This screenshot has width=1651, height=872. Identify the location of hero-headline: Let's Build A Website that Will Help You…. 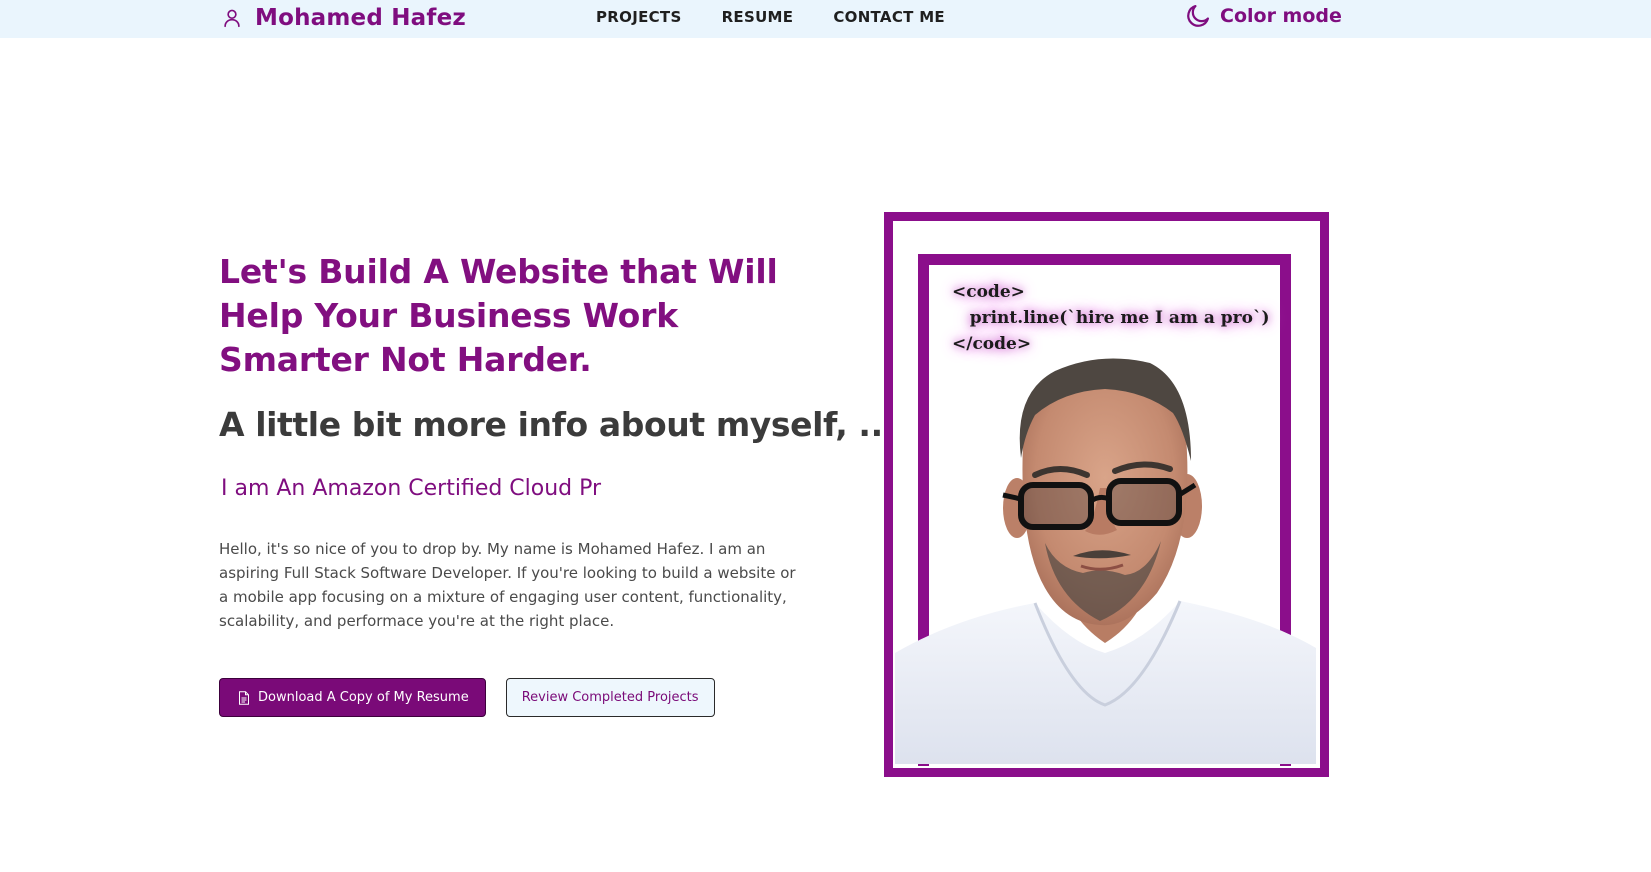
(498, 315).